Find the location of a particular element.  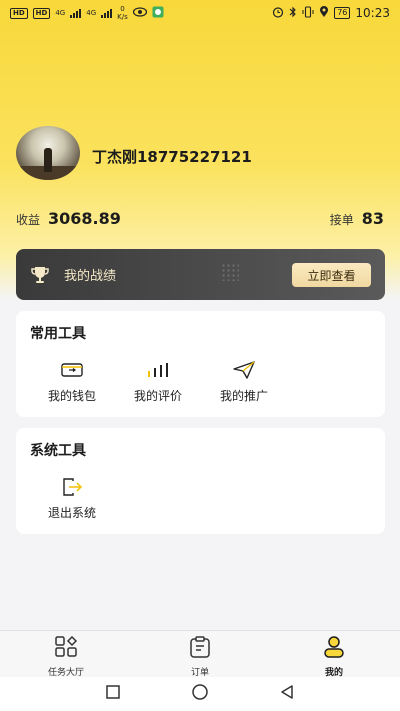

user-icon is located at coordinates (334, 649).